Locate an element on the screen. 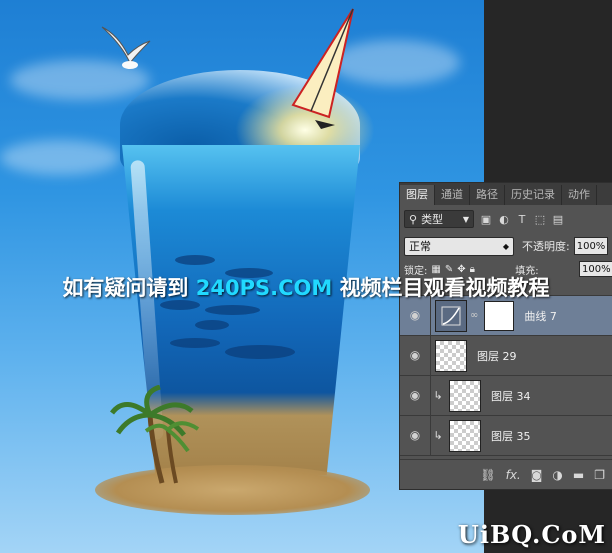 The height and width of the screenshot is (553, 612). tab-history: 历史记录 is located at coordinates (533, 195).